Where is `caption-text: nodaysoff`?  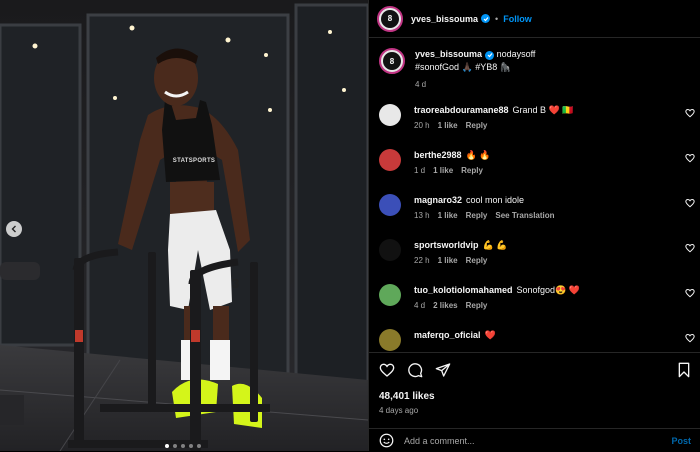 caption-text: nodaysoff is located at coordinates (516, 54).